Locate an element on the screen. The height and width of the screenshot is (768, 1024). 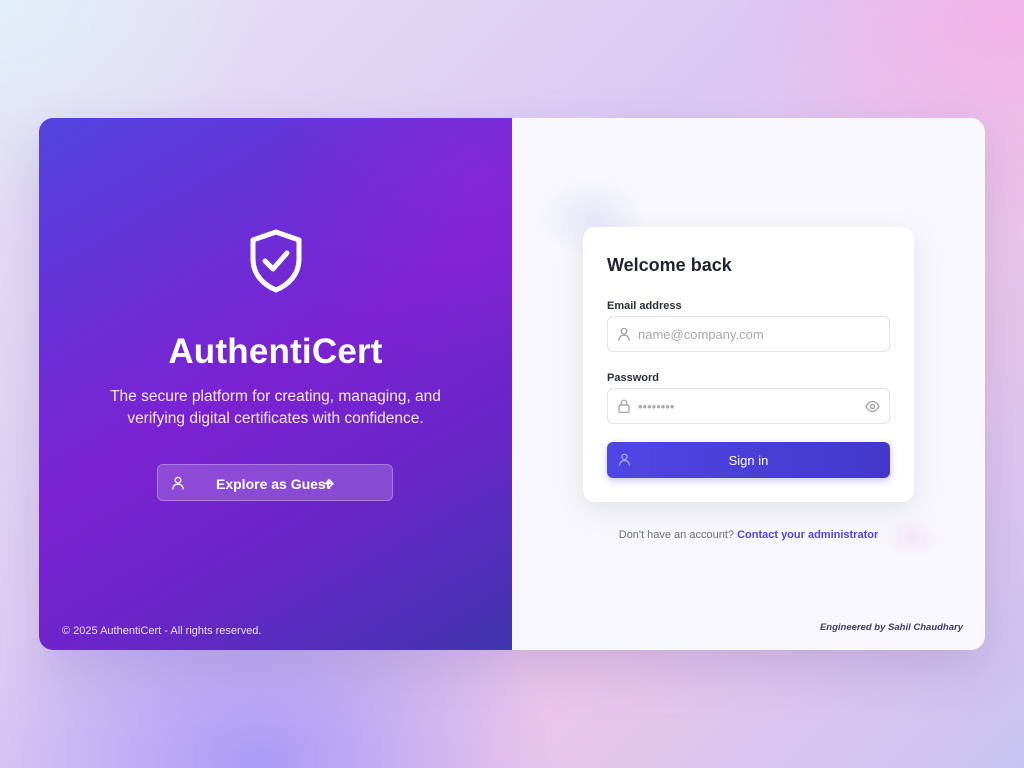
brand-name: AuthentiCert is located at coordinates (275, 351).